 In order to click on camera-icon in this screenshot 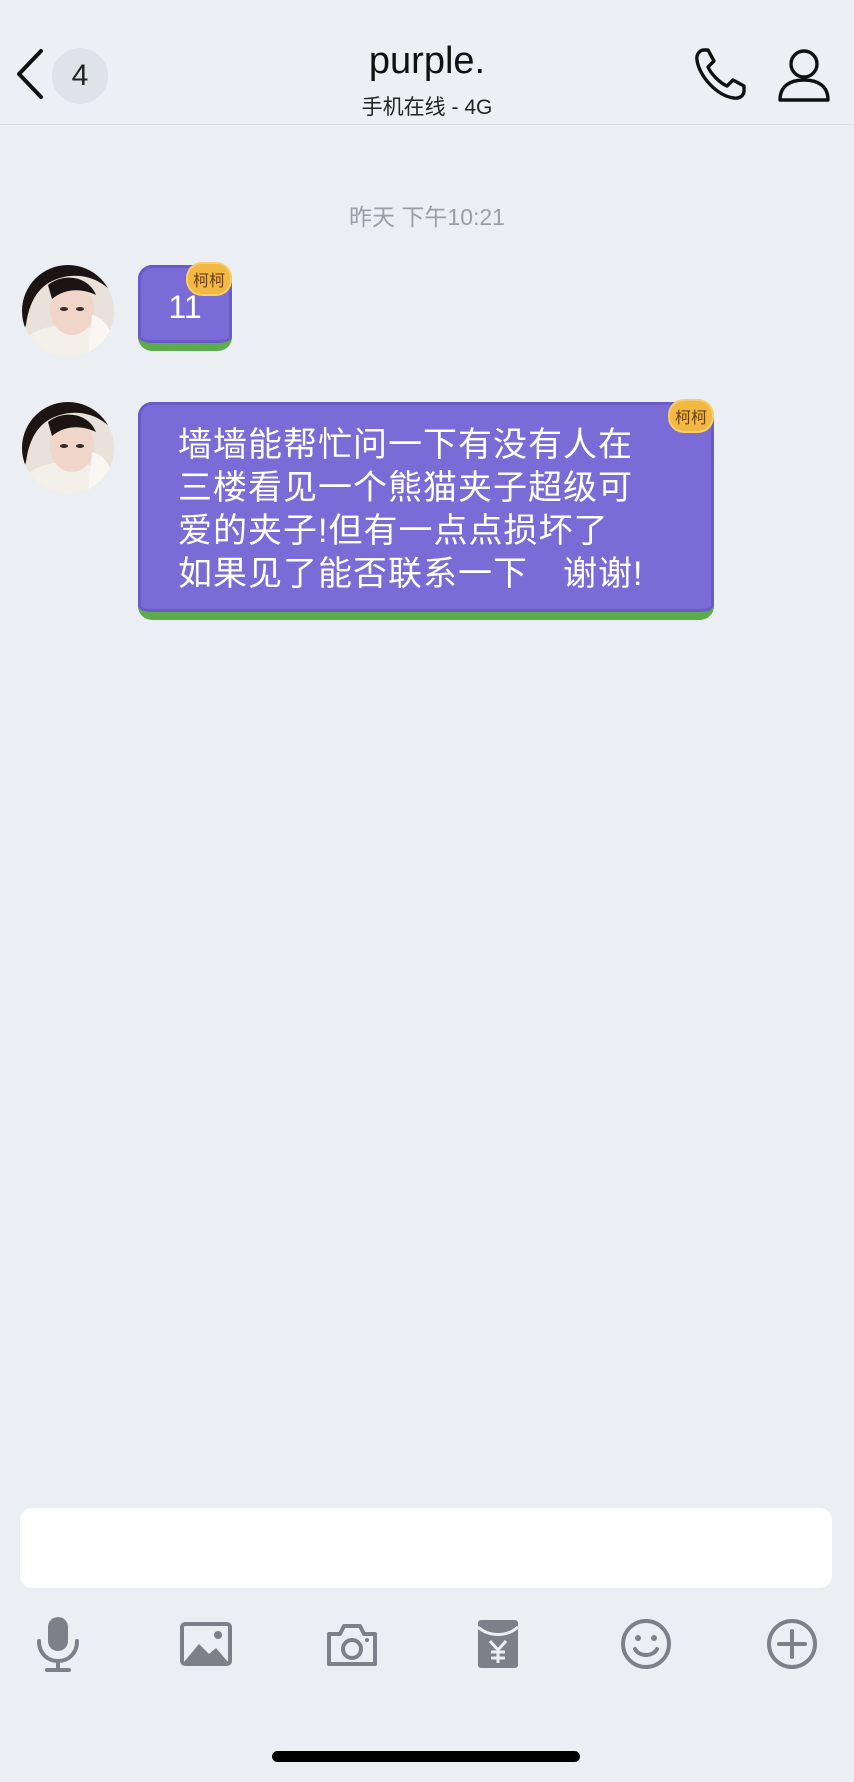, I will do `click(352, 1645)`.